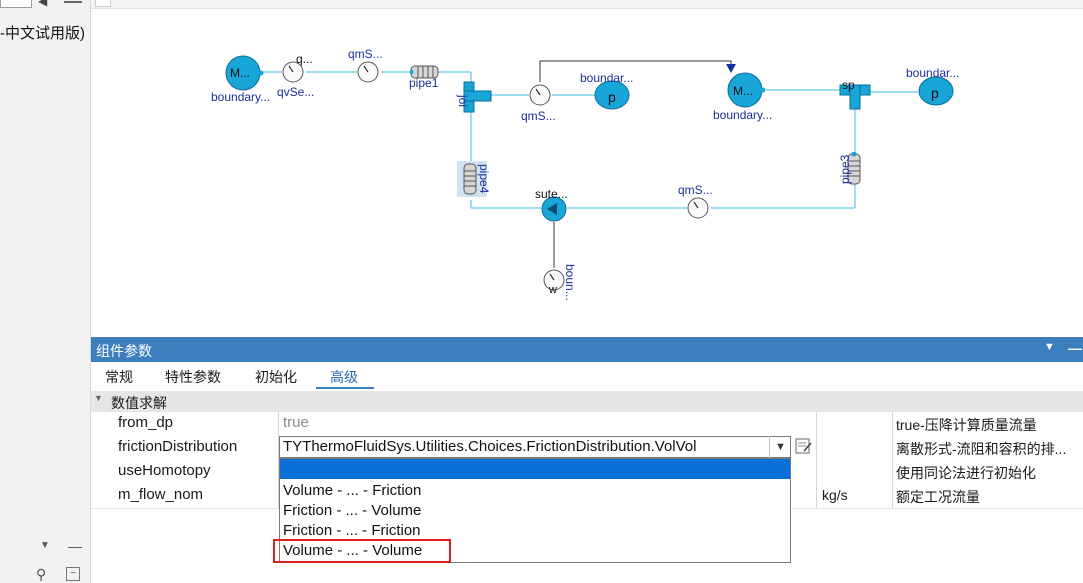 This screenshot has height=583, width=1083. Describe the element at coordinates (161, 494) in the screenshot. I see `param-name: m_flow_nom` at that location.